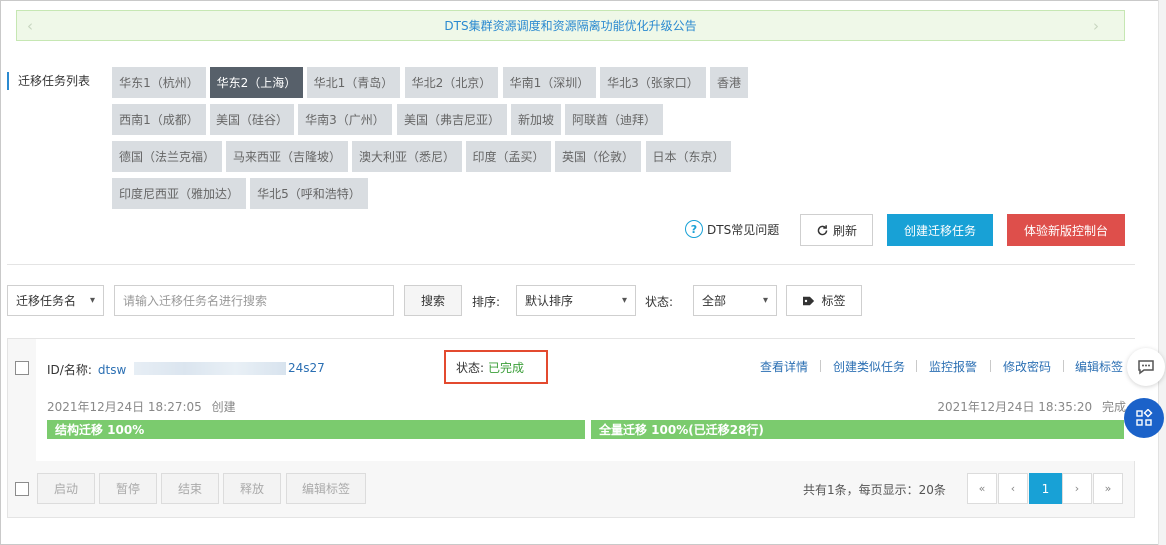  Describe the element at coordinates (1113, 407) in the screenshot. I see `finished-label: 完成` at that location.